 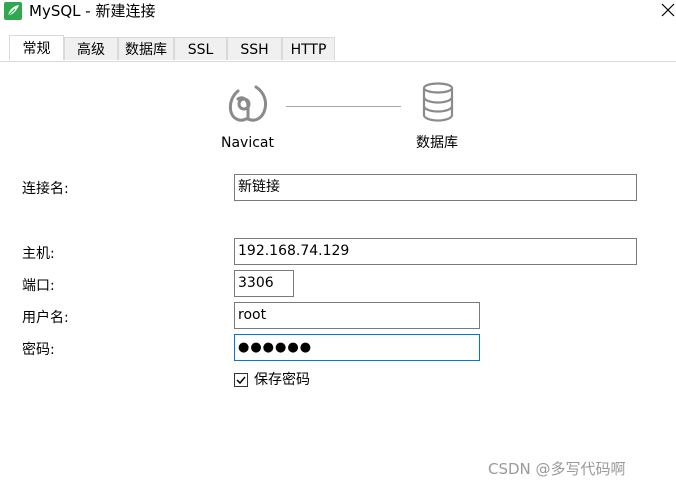 What do you see at coordinates (437, 143) in the screenshot?
I see `database-caption: 数据库` at bounding box center [437, 143].